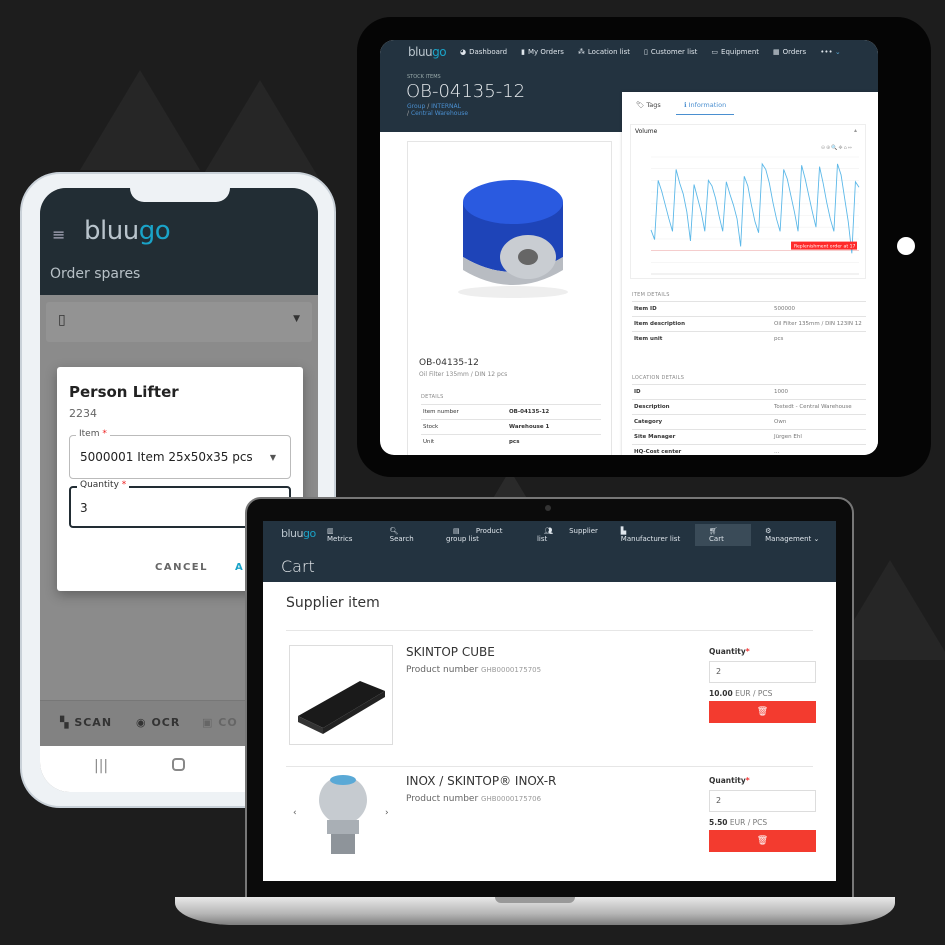 Image resolution: width=945 pixels, height=945 pixels. I want to click on section-label: STOCK ITEMS, so click(424, 77).